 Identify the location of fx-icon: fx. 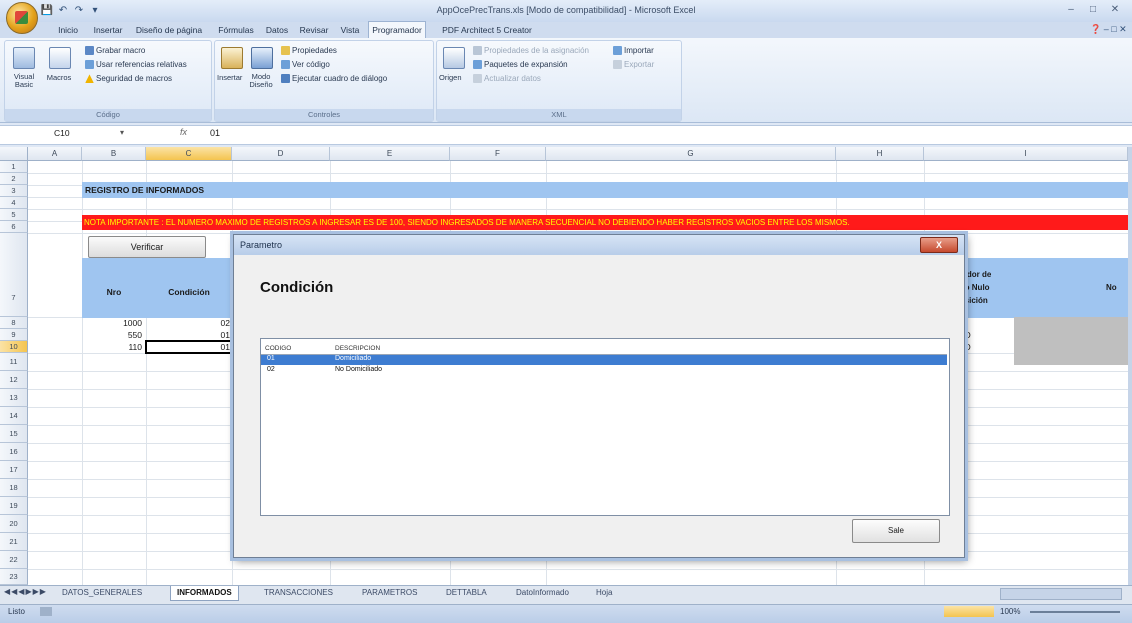
(183, 132).